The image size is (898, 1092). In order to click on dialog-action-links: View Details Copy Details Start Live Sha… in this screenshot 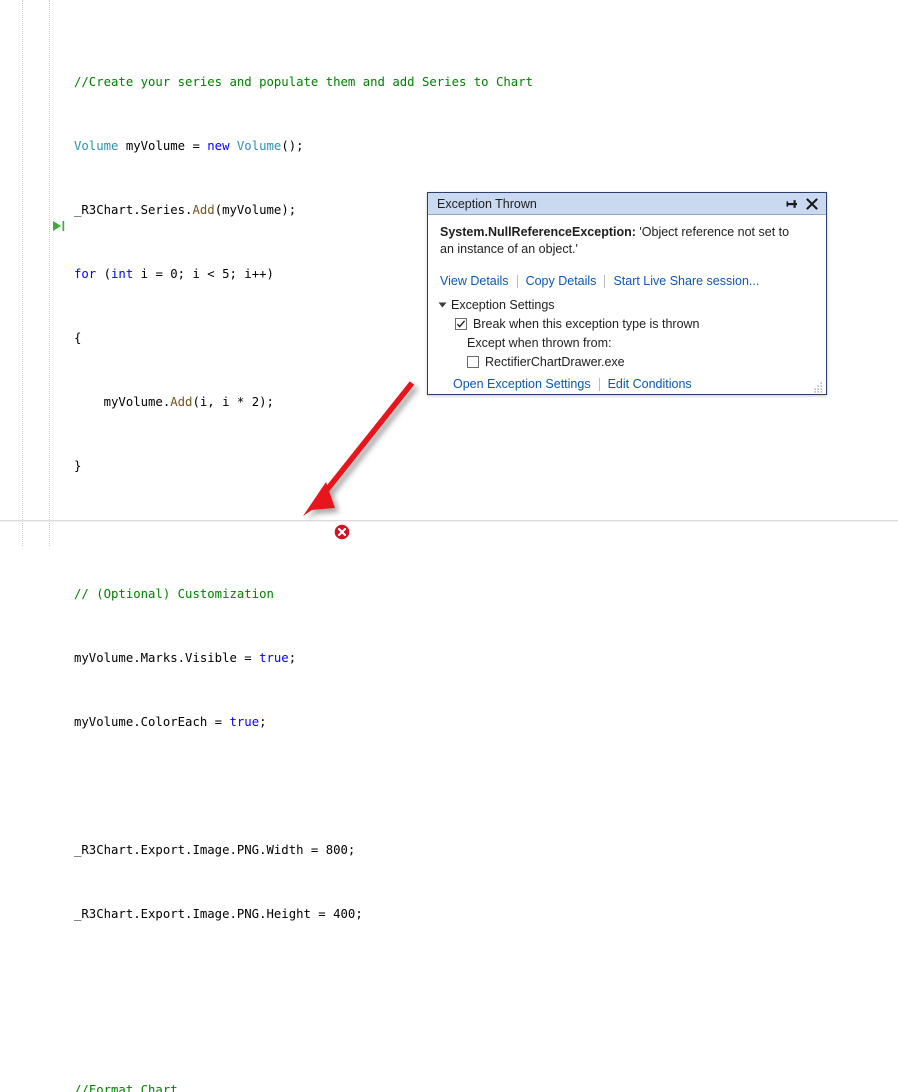, I will do `click(627, 281)`.